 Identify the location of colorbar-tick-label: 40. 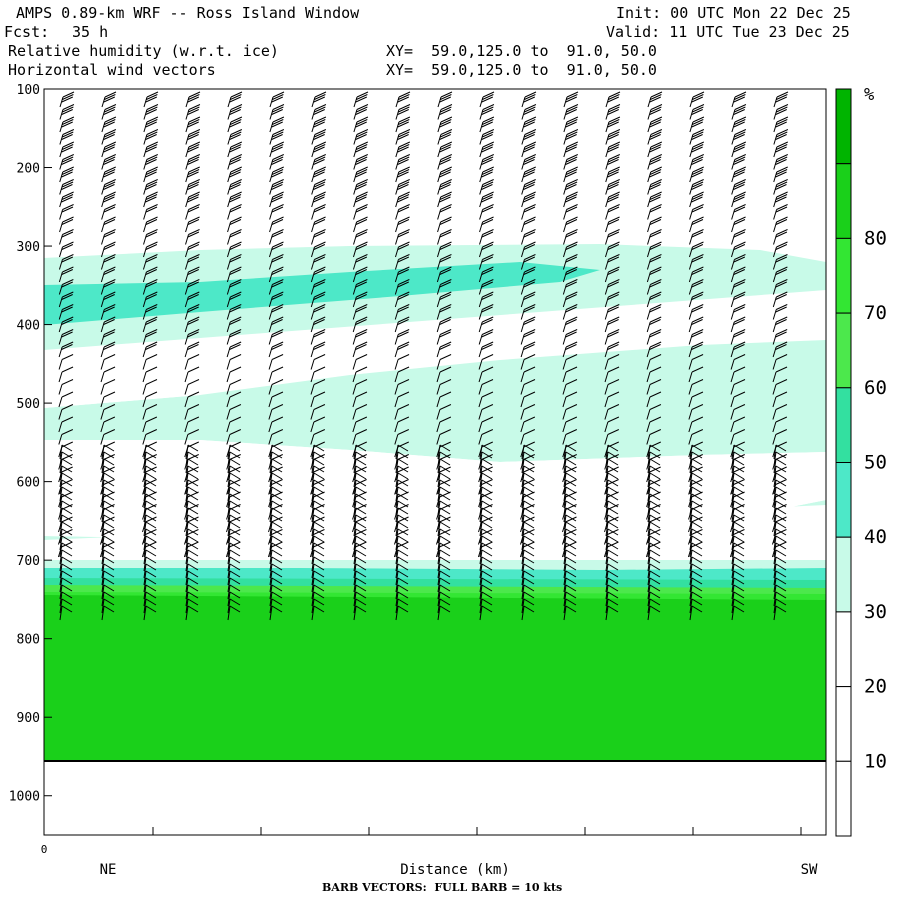
(875, 537).